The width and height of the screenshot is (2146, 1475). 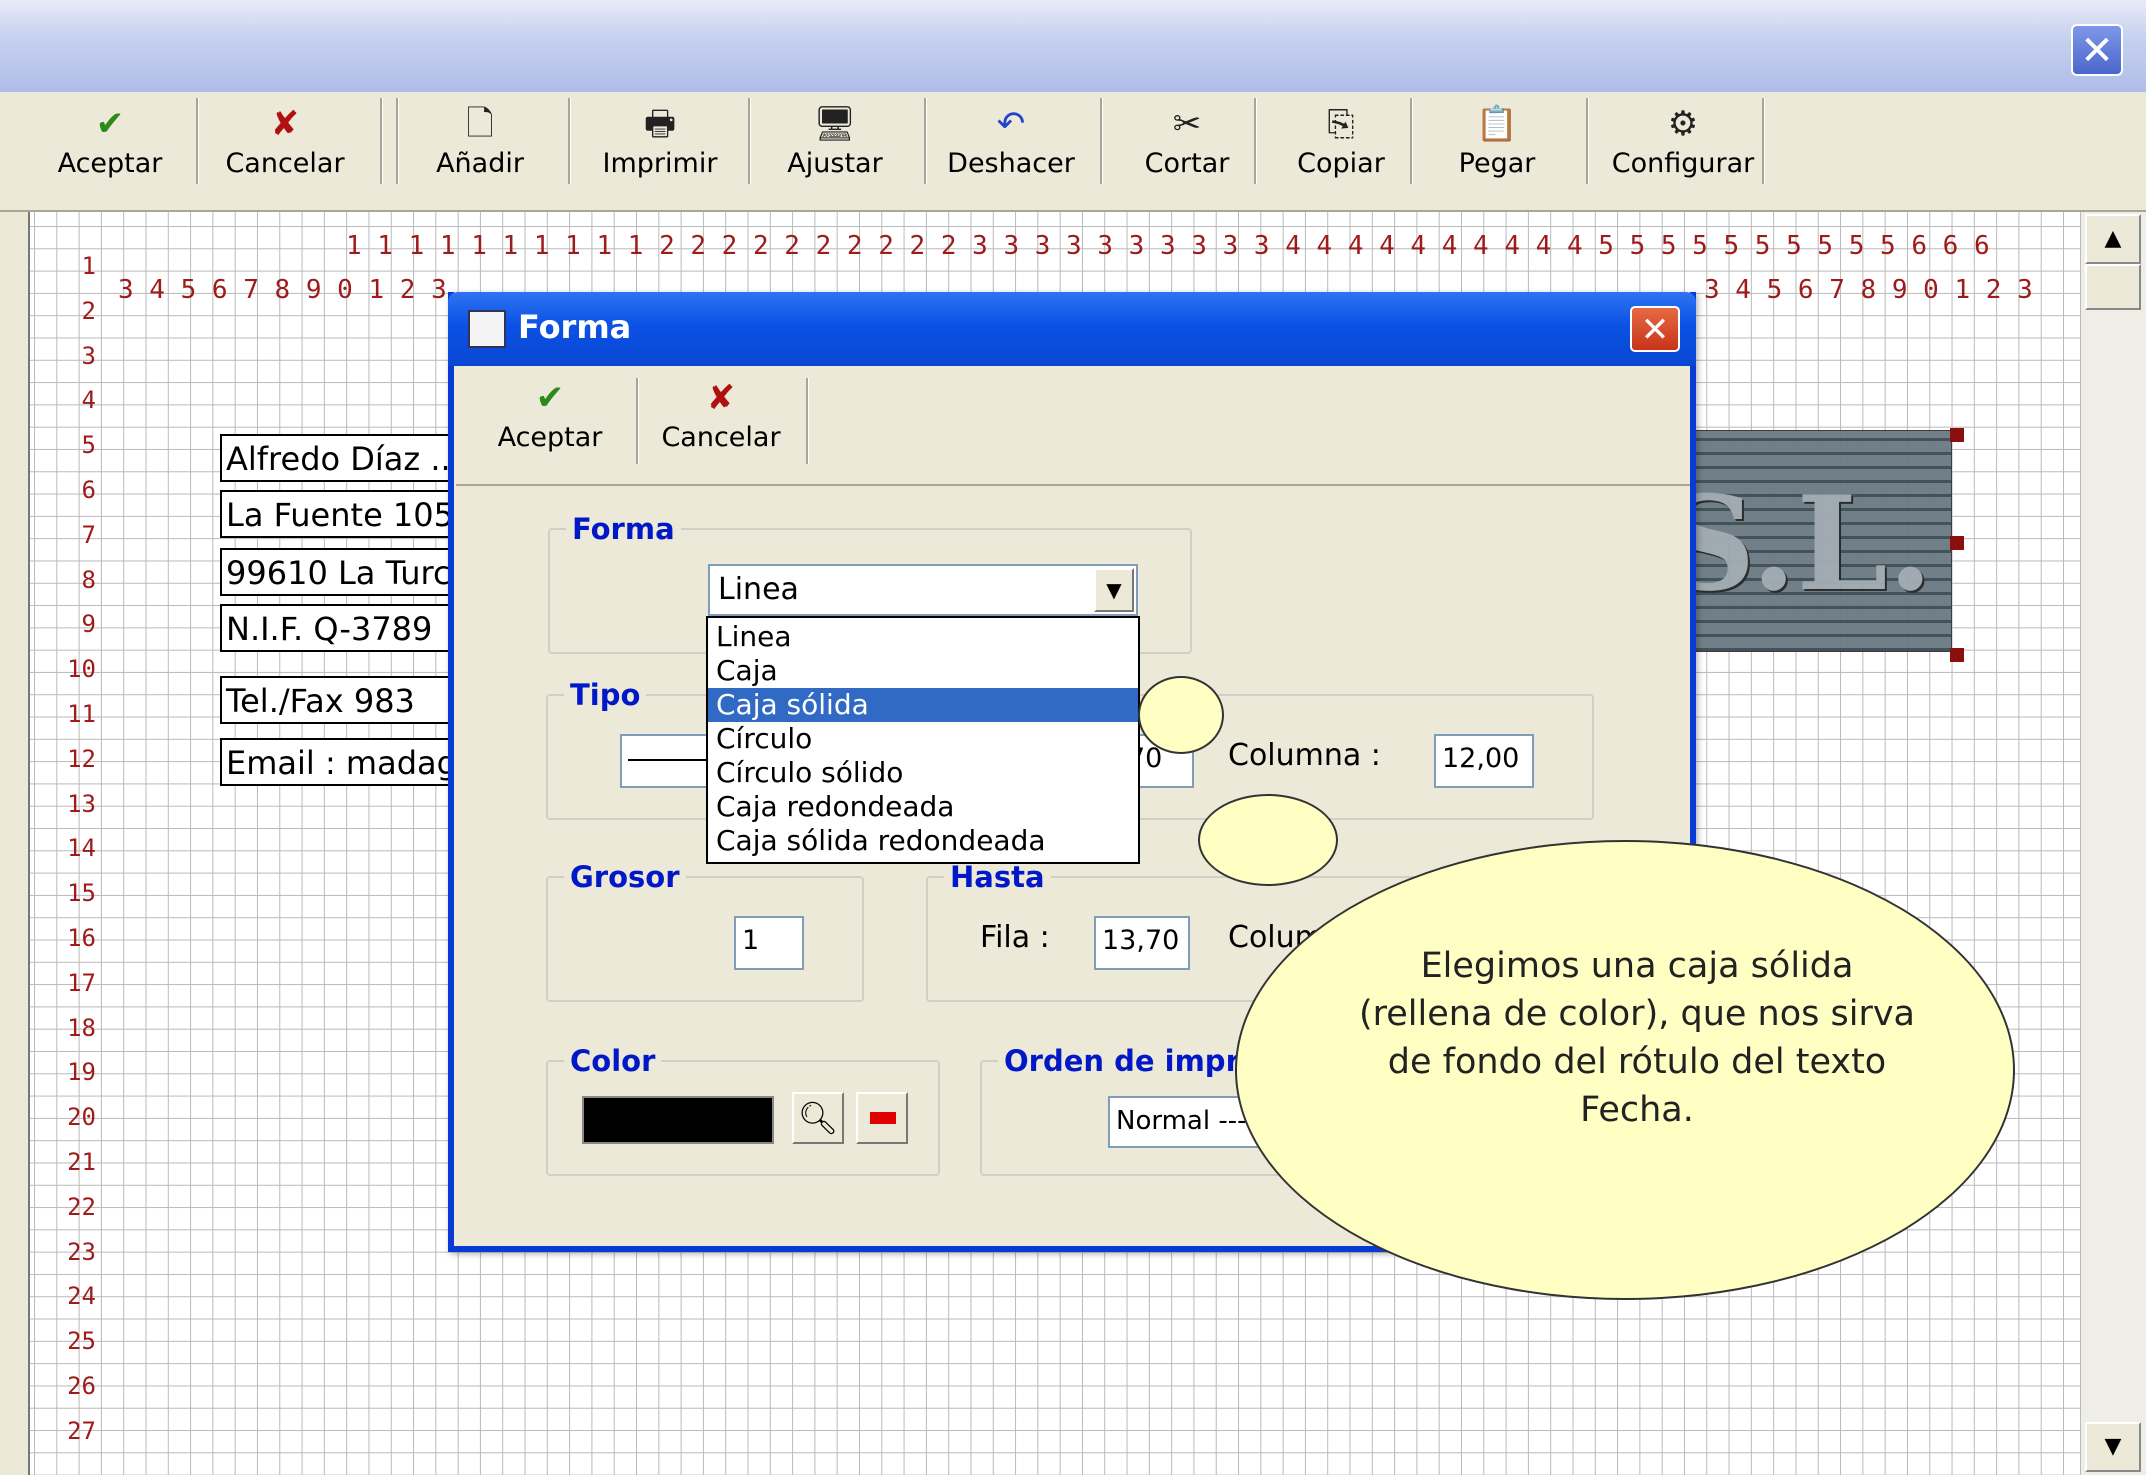 What do you see at coordinates (923, 705) in the screenshot?
I see `option-caja-solida: Caja sólida` at bounding box center [923, 705].